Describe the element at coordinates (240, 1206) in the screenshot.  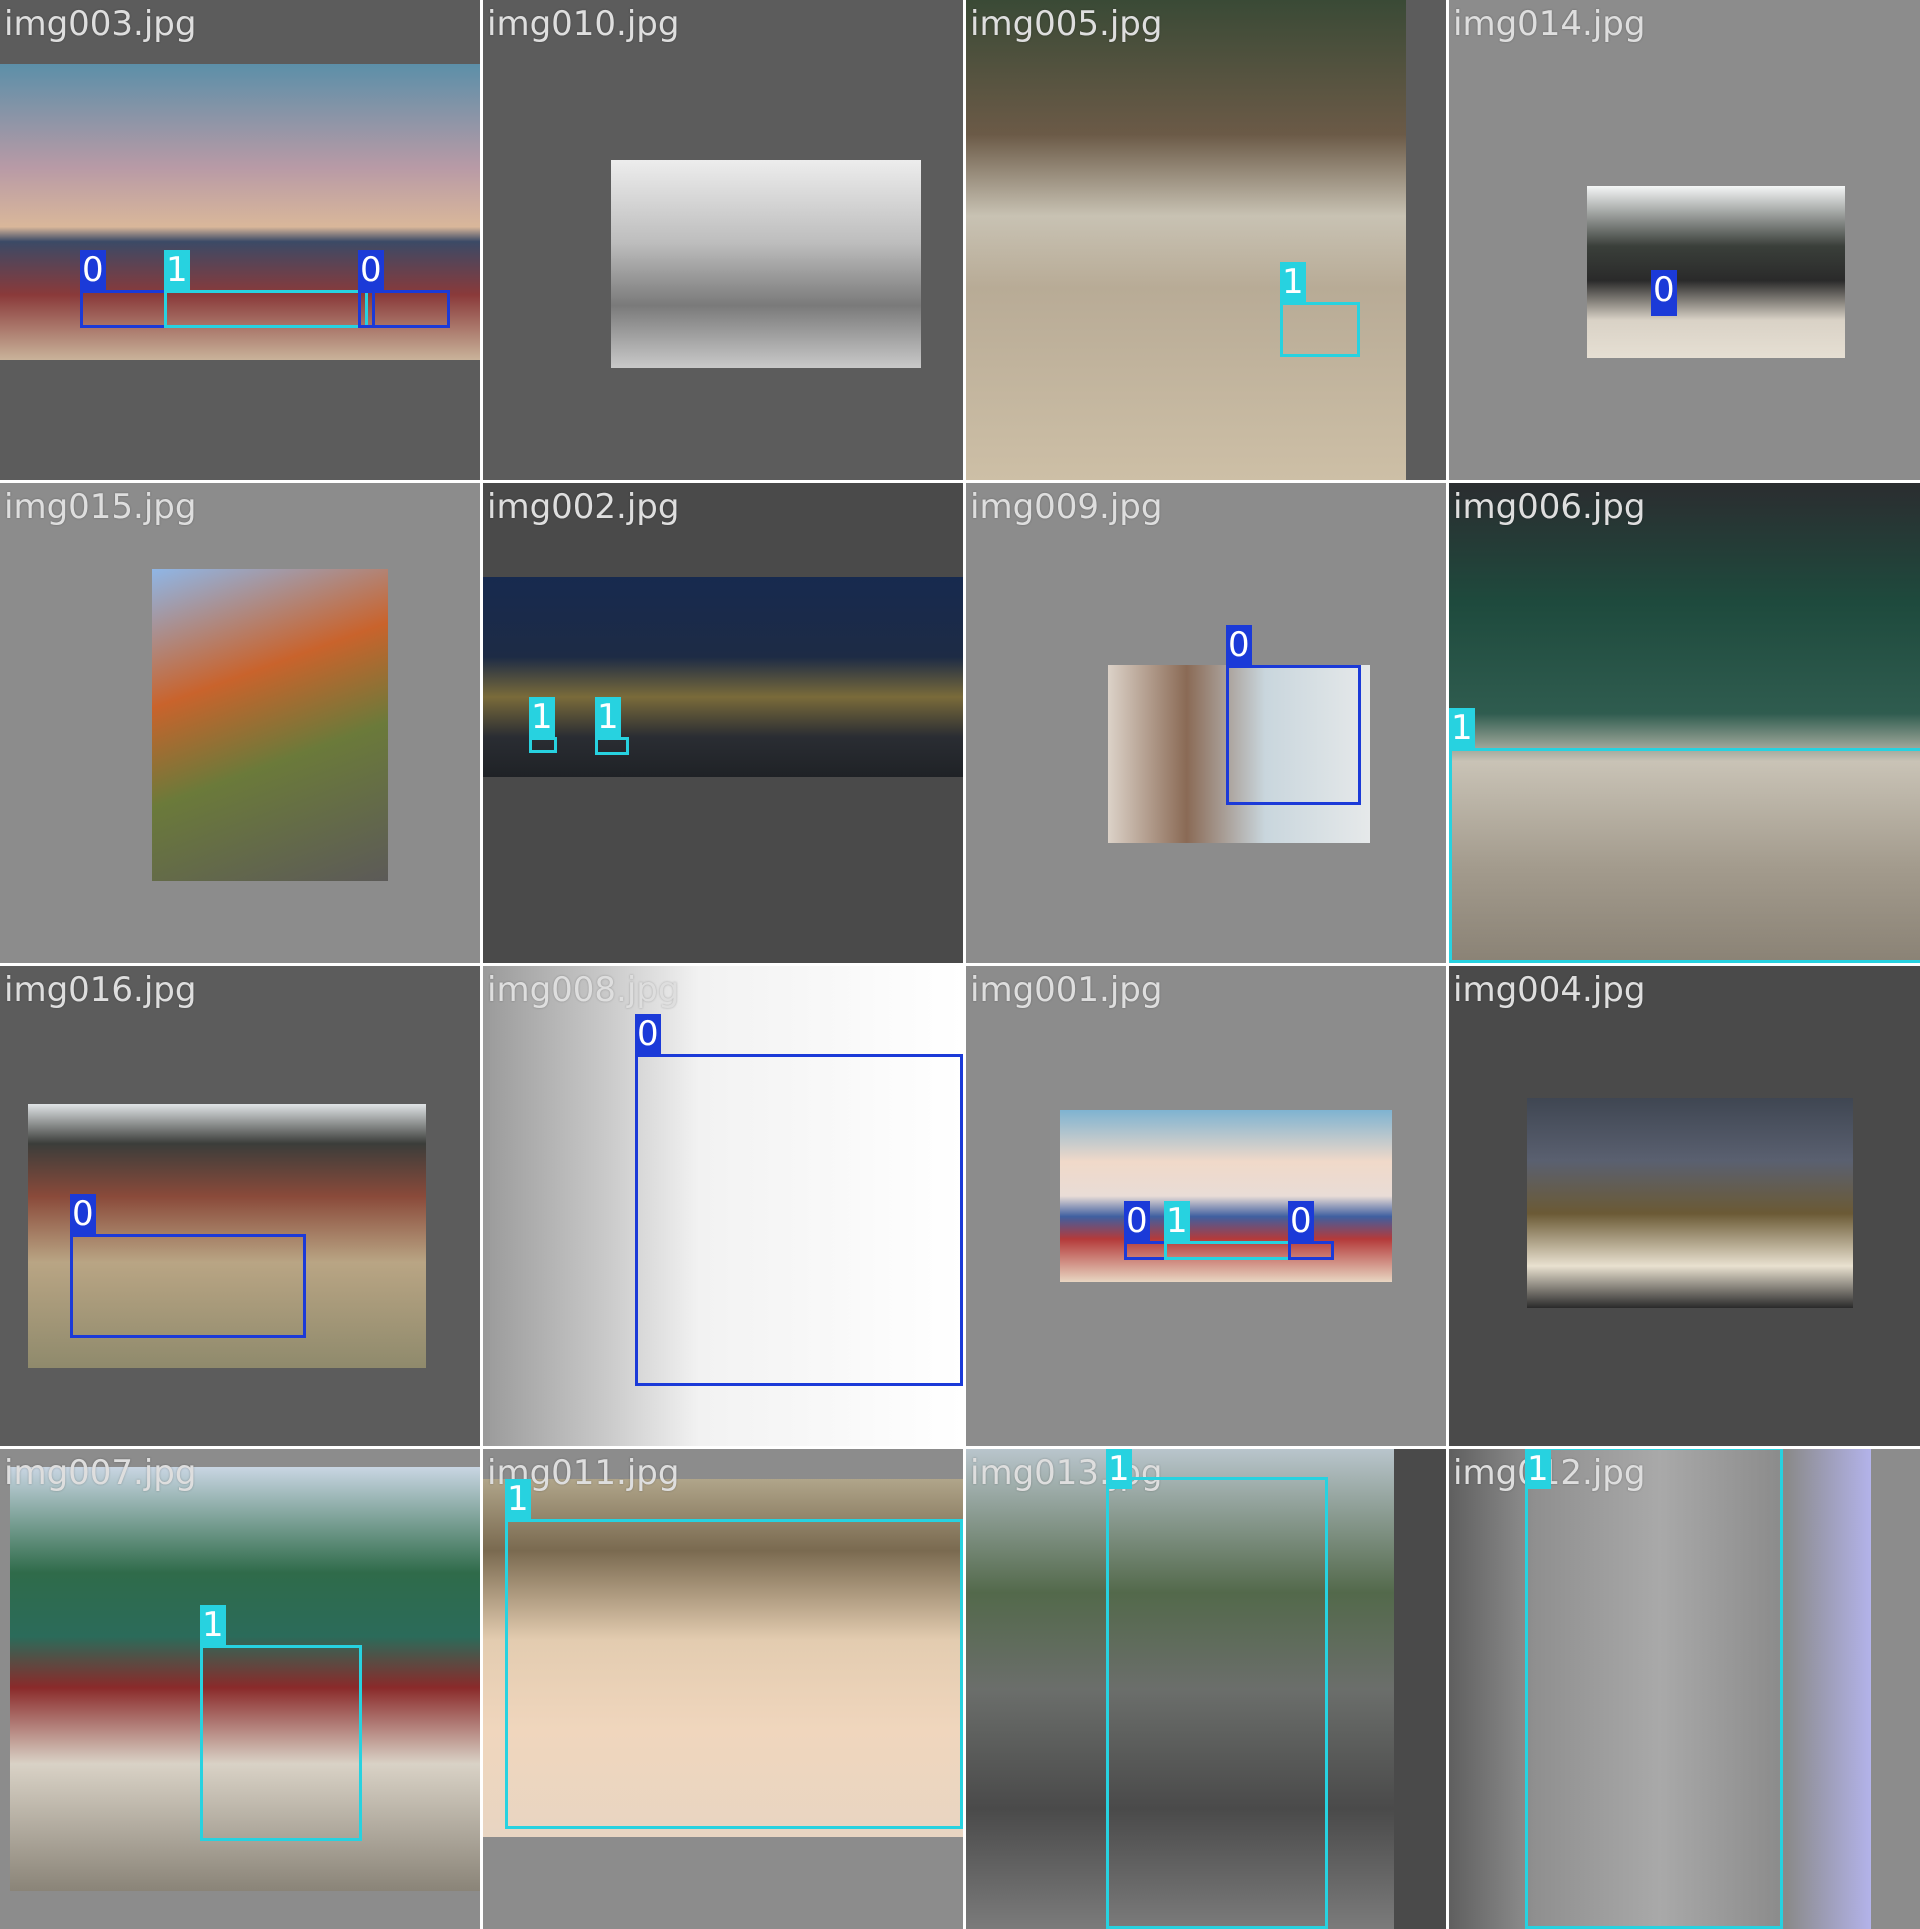
I see `mosaic-tile: img016.jpg 0` at that location.